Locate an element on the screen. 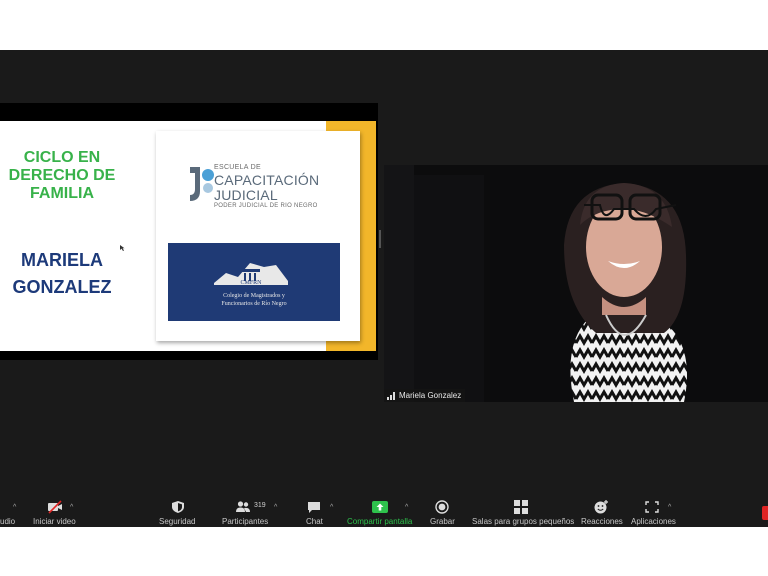 The height and width of the screenshot is (576, 768). audio-menu-caret: ^ is located at coordinates (14, 507).